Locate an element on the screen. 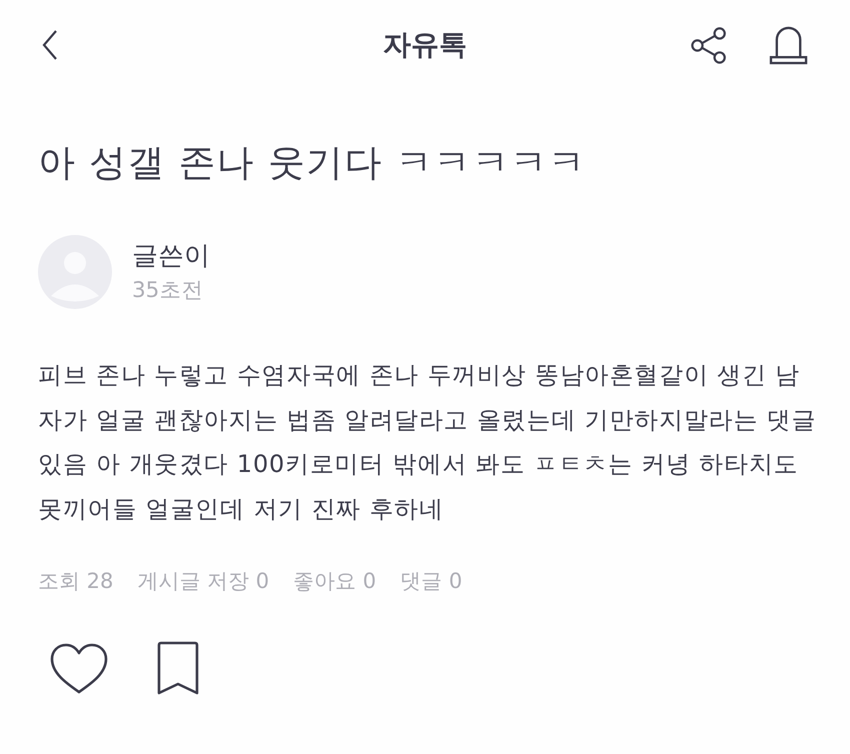  post-stat: 게시글 저장 0 is located at coordinates (203, 581).